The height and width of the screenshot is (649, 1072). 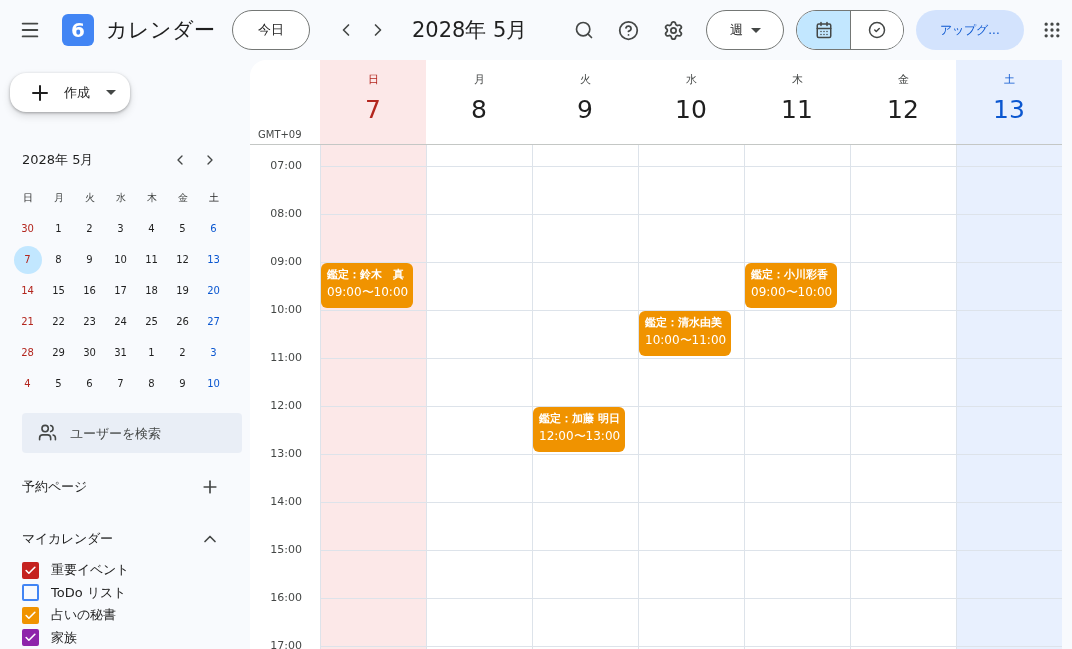 I want to click on day-number: 15, so click(x=58, y=290).